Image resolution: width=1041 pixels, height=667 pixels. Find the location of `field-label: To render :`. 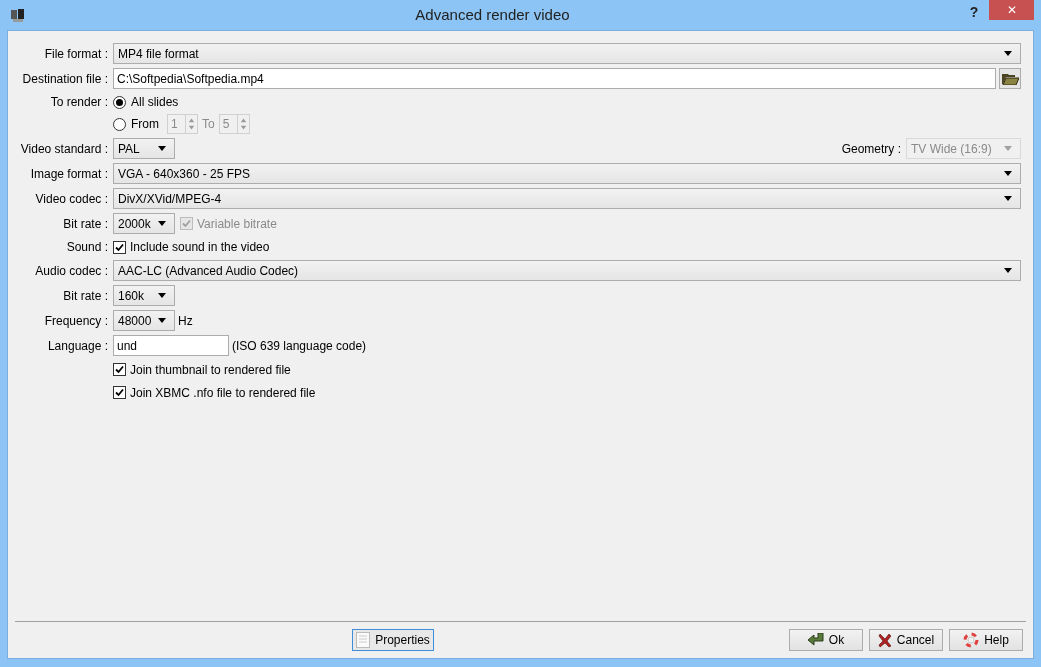

field-label: To render : is located at coordinates (79, 102).